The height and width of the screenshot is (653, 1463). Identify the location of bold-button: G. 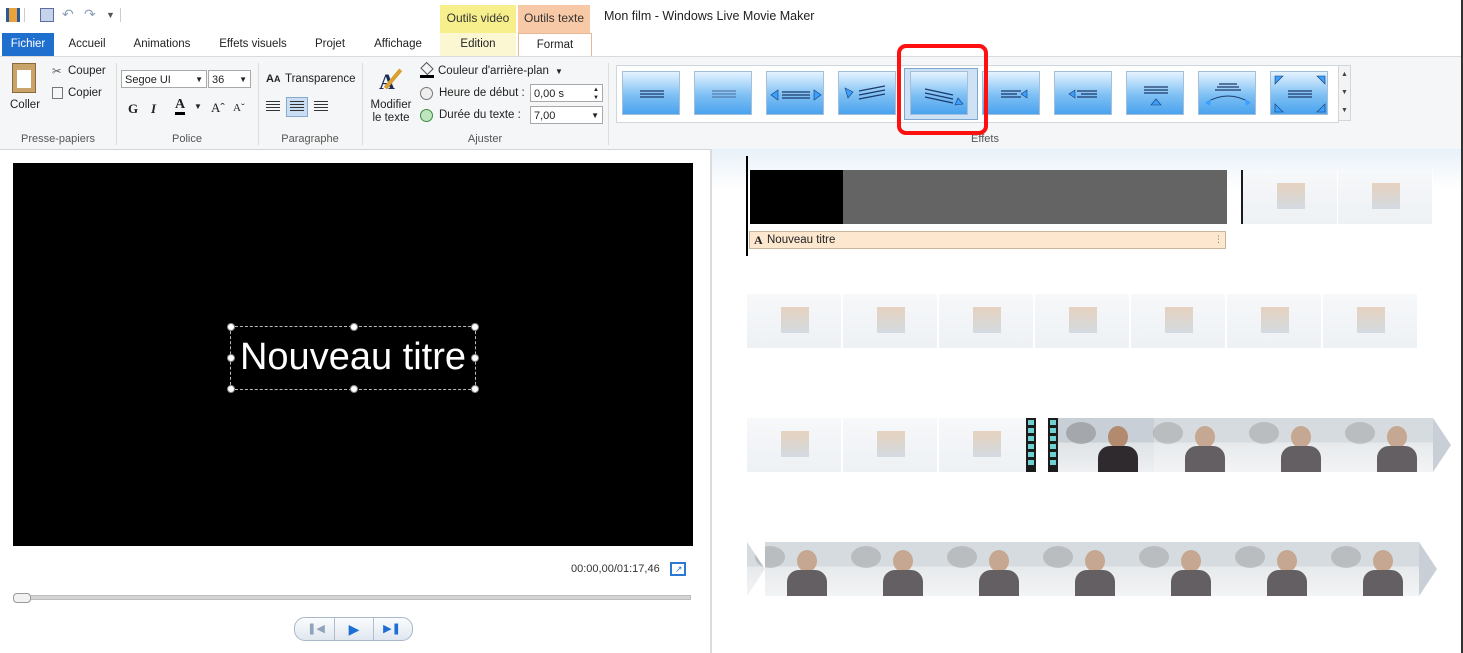
(133, 109).